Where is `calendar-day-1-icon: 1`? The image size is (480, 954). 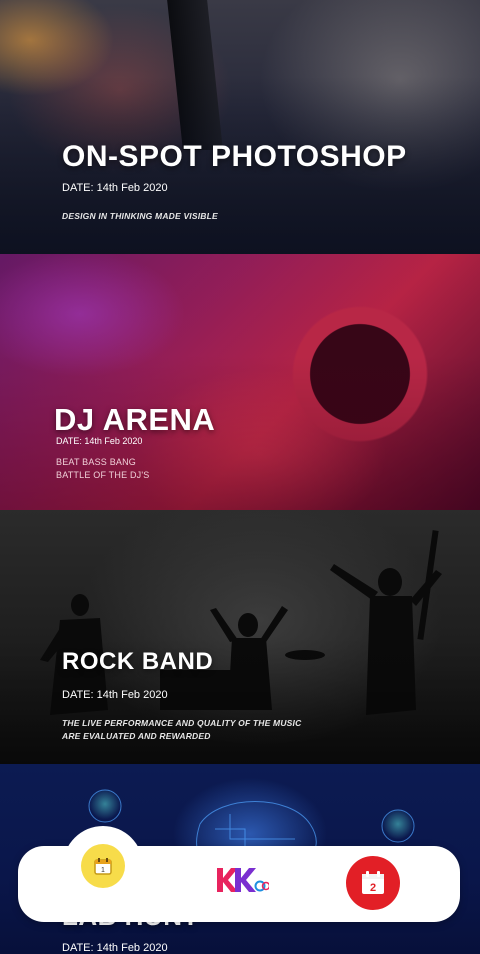 calendar-day-1-icon: 1 is located at coordinates (103, 866).